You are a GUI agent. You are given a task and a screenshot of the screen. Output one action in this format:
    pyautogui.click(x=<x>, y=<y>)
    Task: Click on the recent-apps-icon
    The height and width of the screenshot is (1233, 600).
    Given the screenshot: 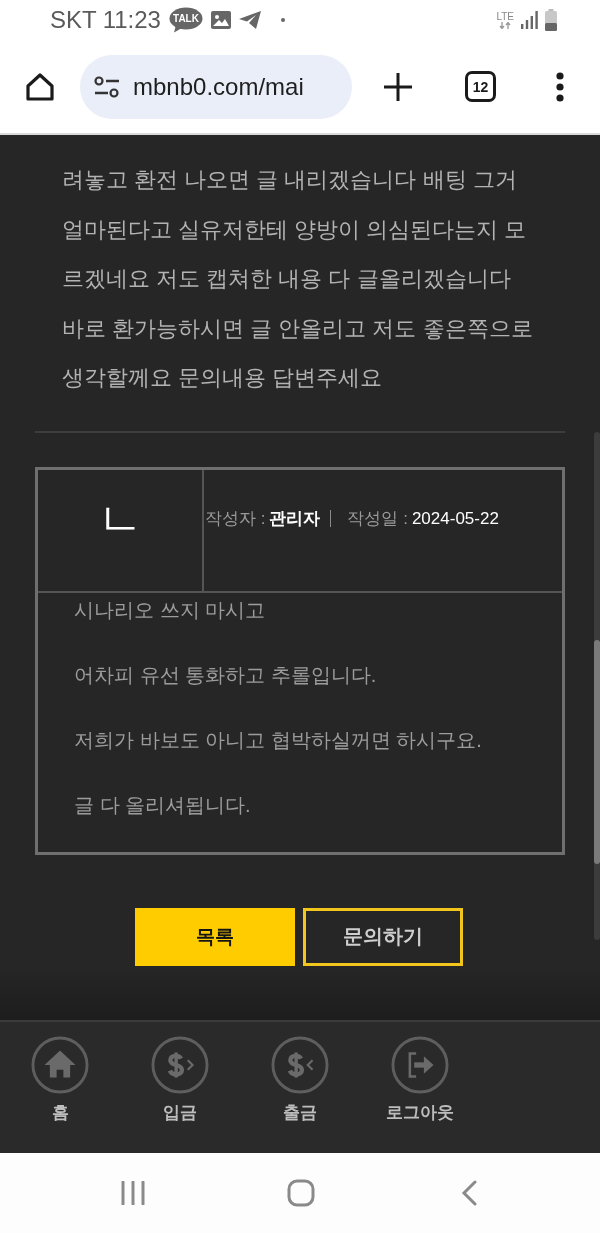 What is the action you would take?
    pyautogui.click(x=133, y=1193)
    